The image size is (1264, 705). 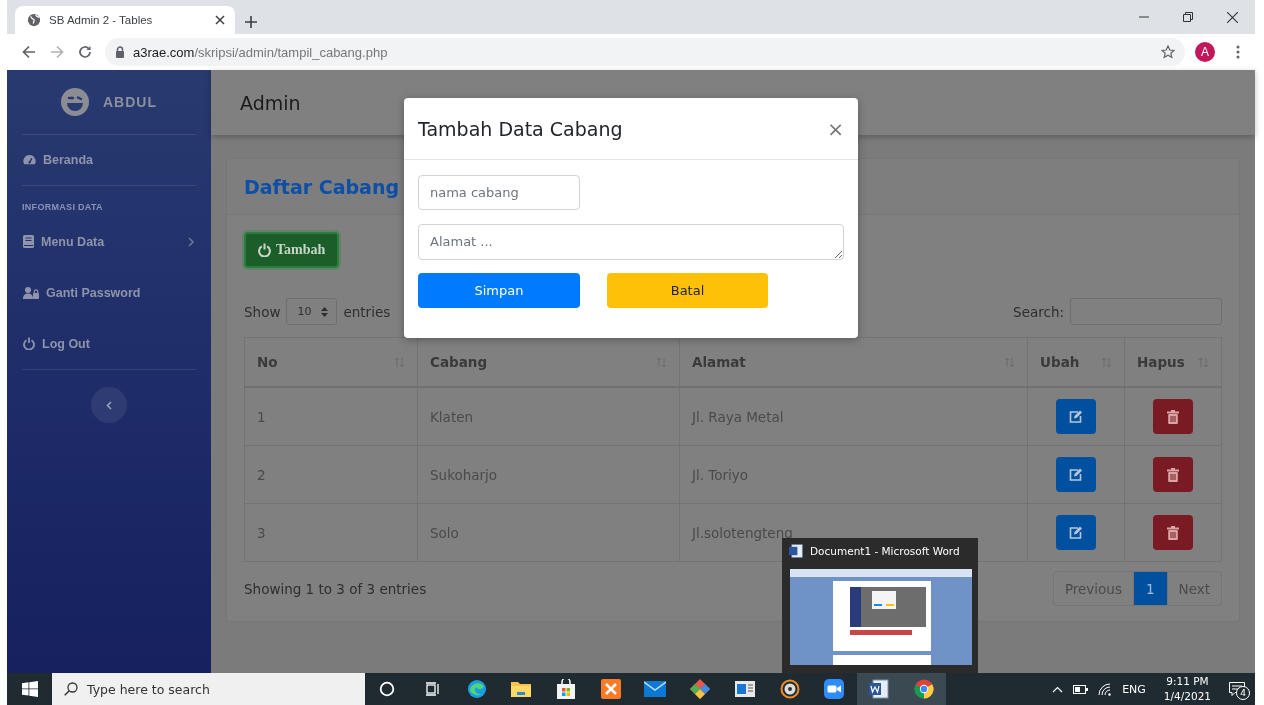 I want to click on column-header: Hapus, so click(x=1161, y=362).